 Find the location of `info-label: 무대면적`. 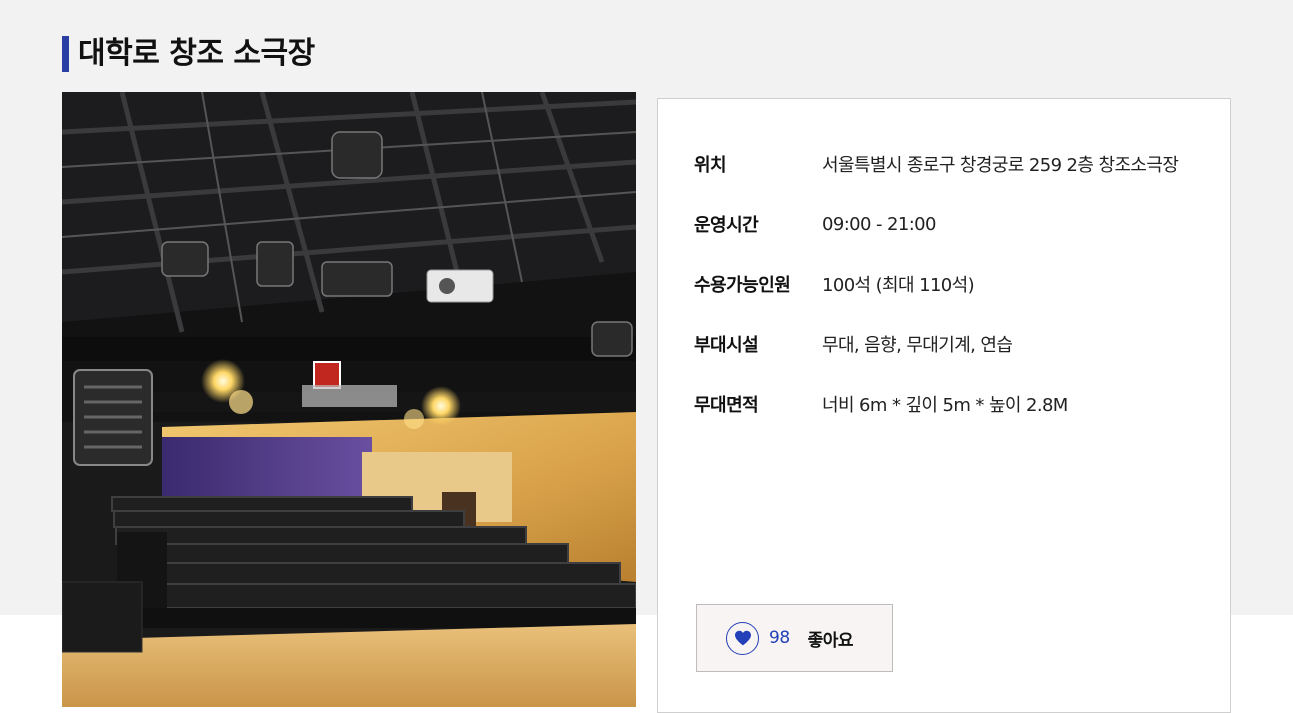

info-label: 무대면적 is located at coordinates (726, 405).